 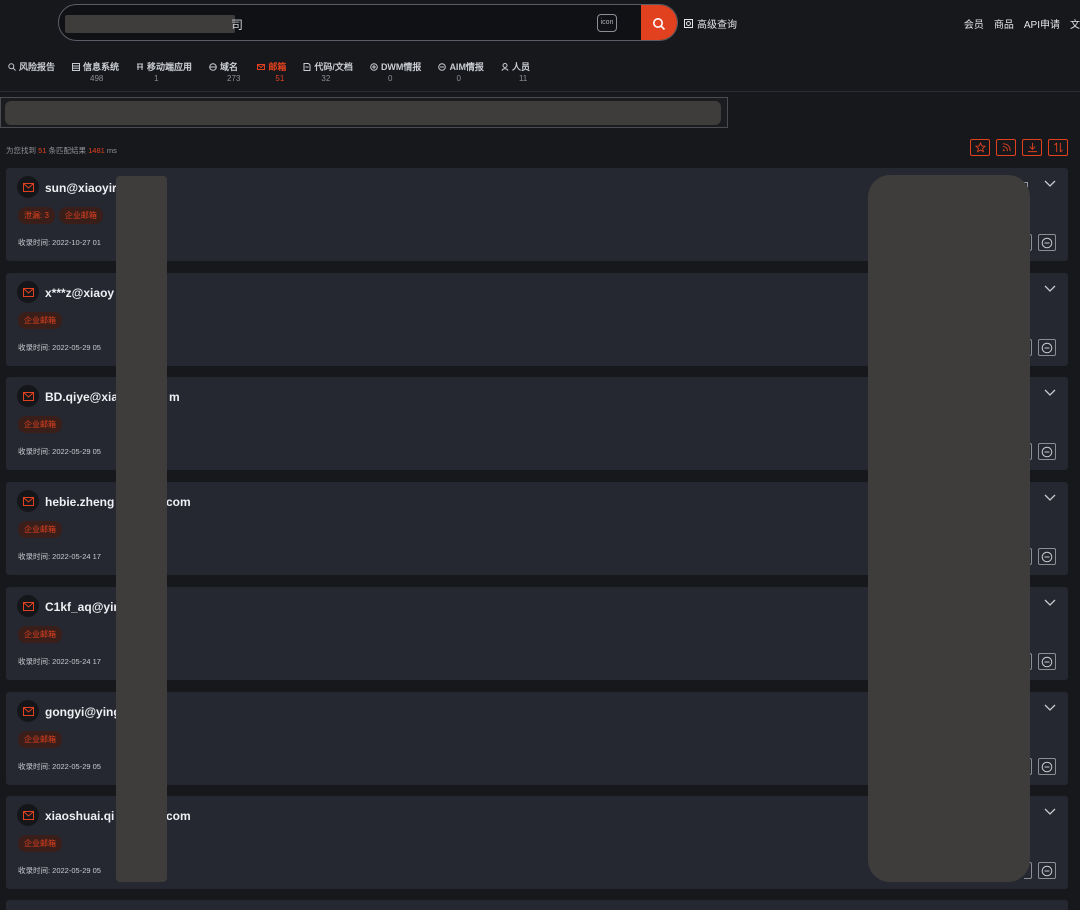 What do you see at coordinates (229, 67) in the screenshot?
I see `tab-label: 域名` at bounding box center [229, 67].